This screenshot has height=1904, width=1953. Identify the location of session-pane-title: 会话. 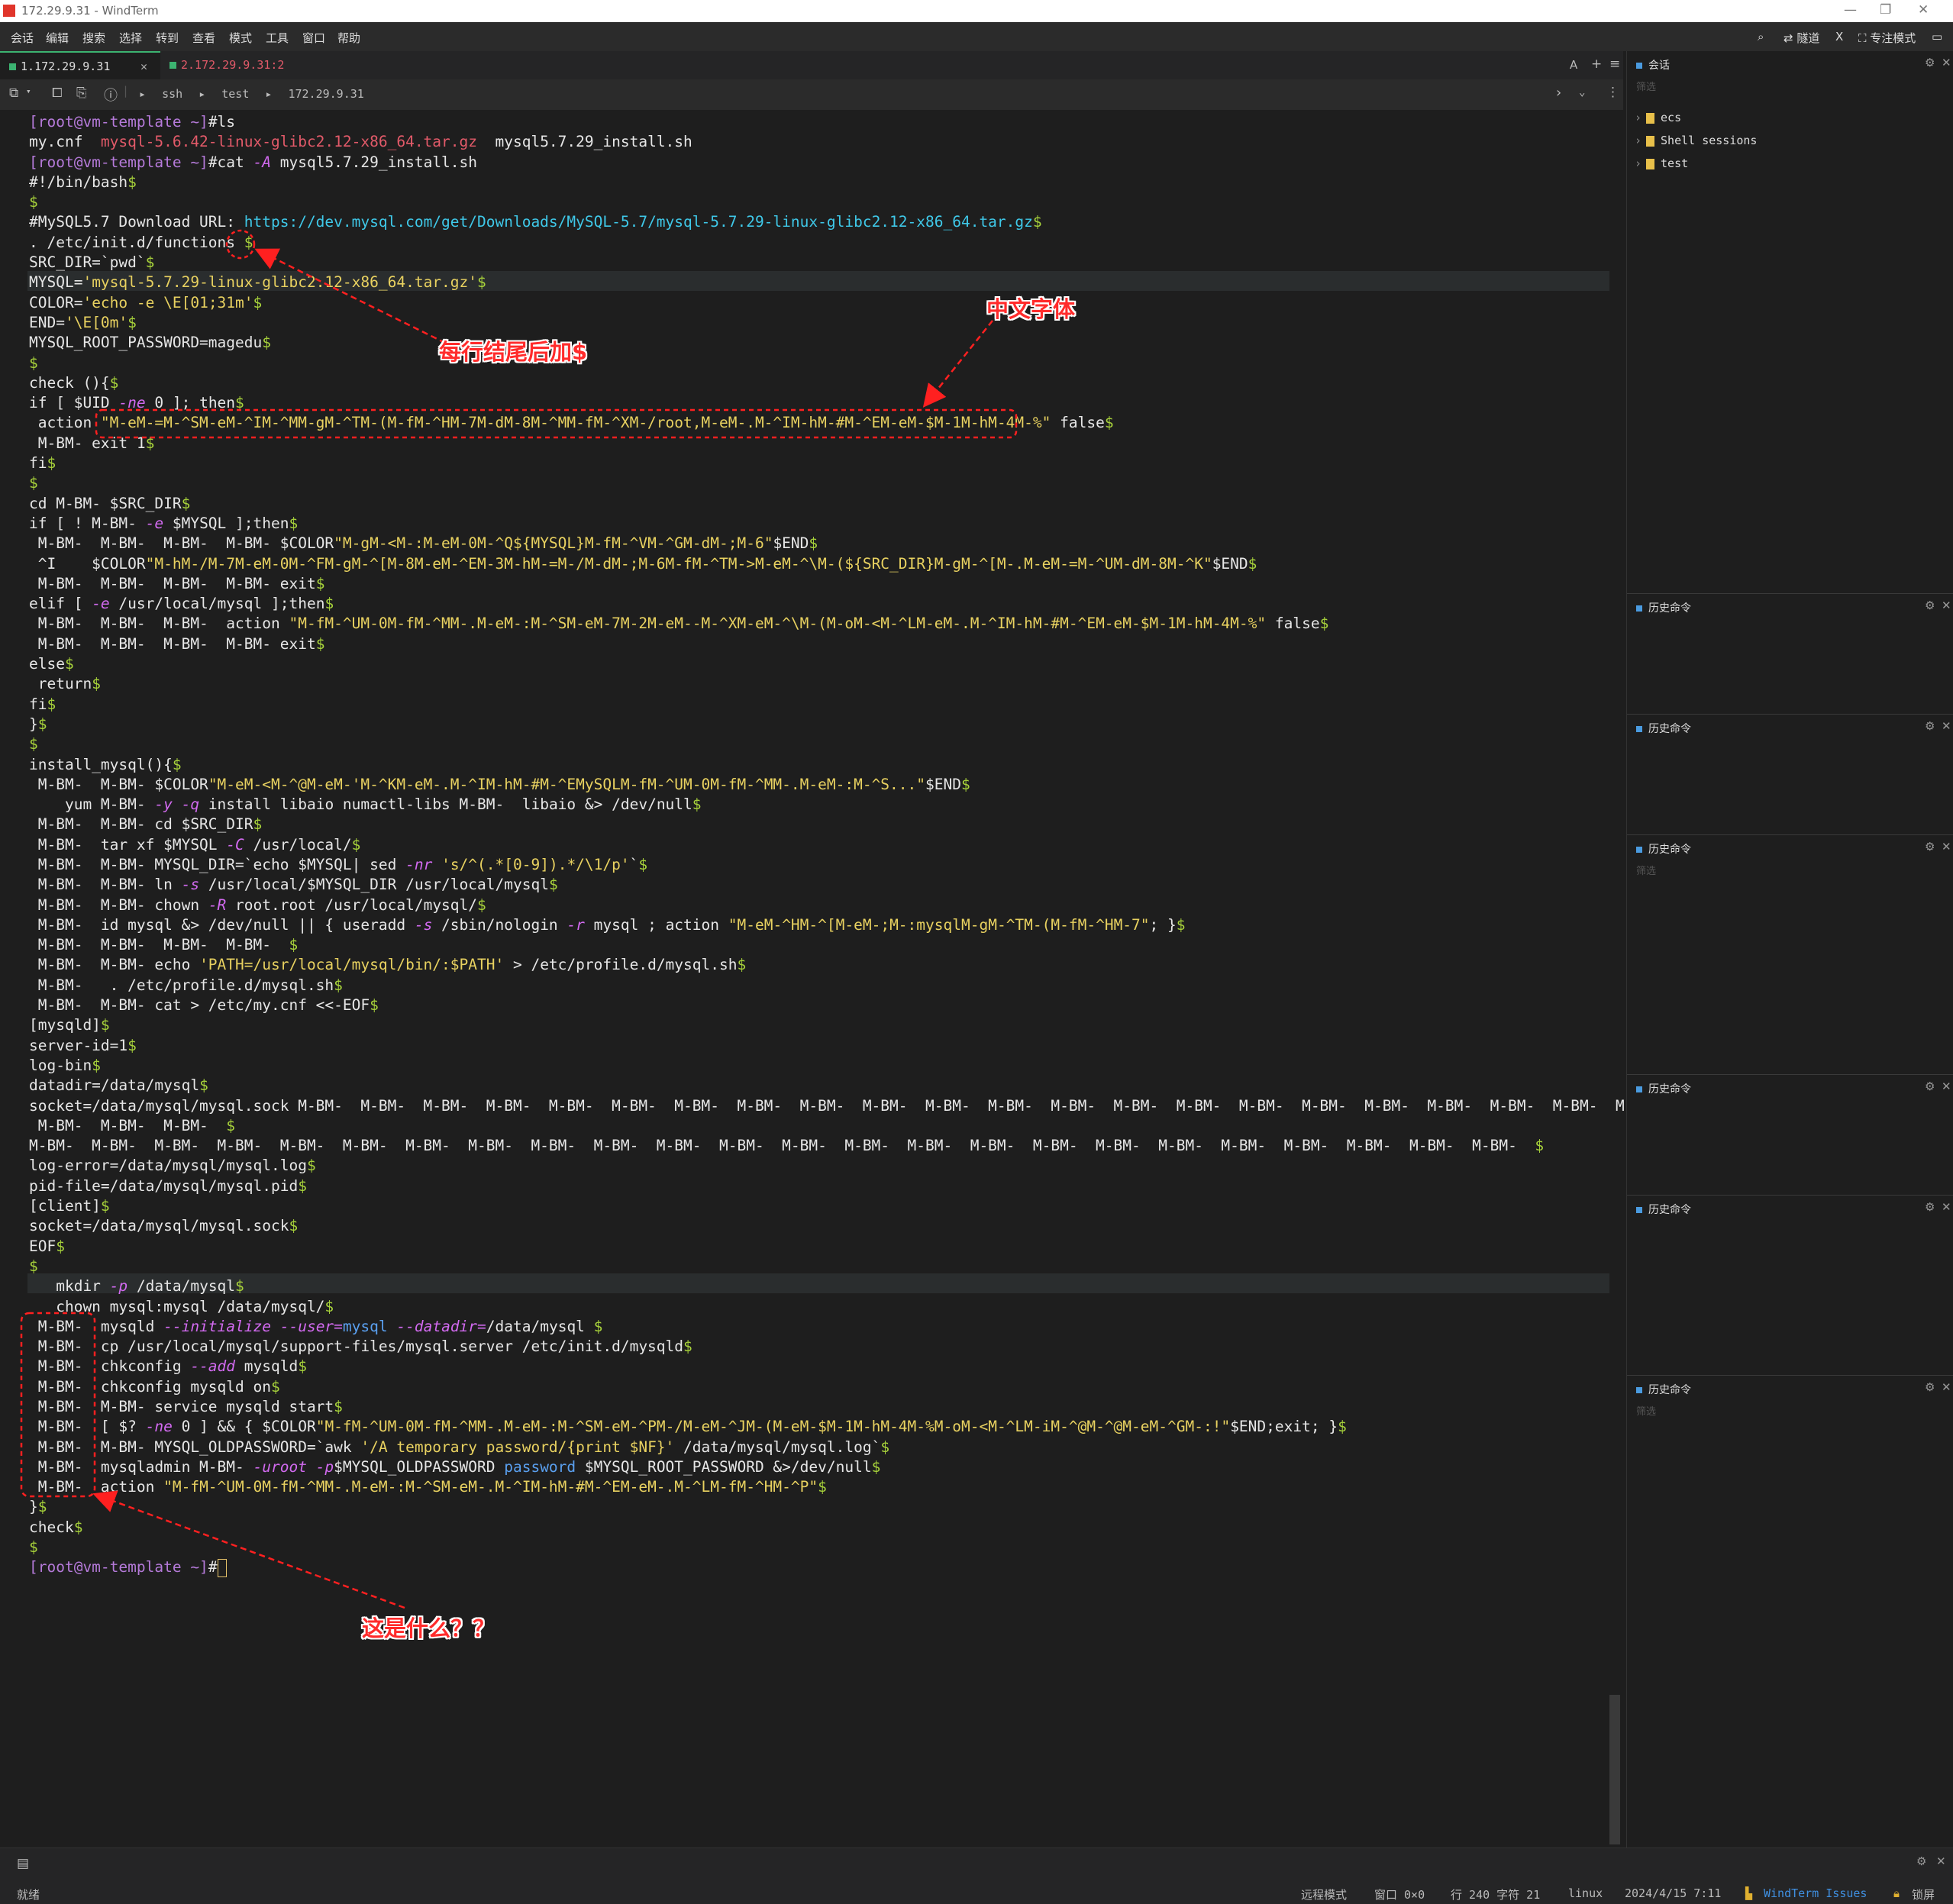
(1659, 66).